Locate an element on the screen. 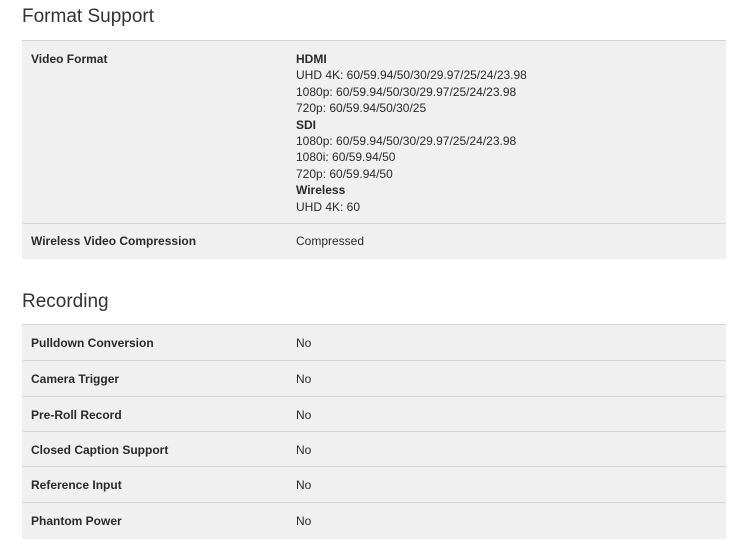 This screenshot has height=557, width=740. format-line: 720p: 60/59.94/50 is located at coordinates (344, 173).